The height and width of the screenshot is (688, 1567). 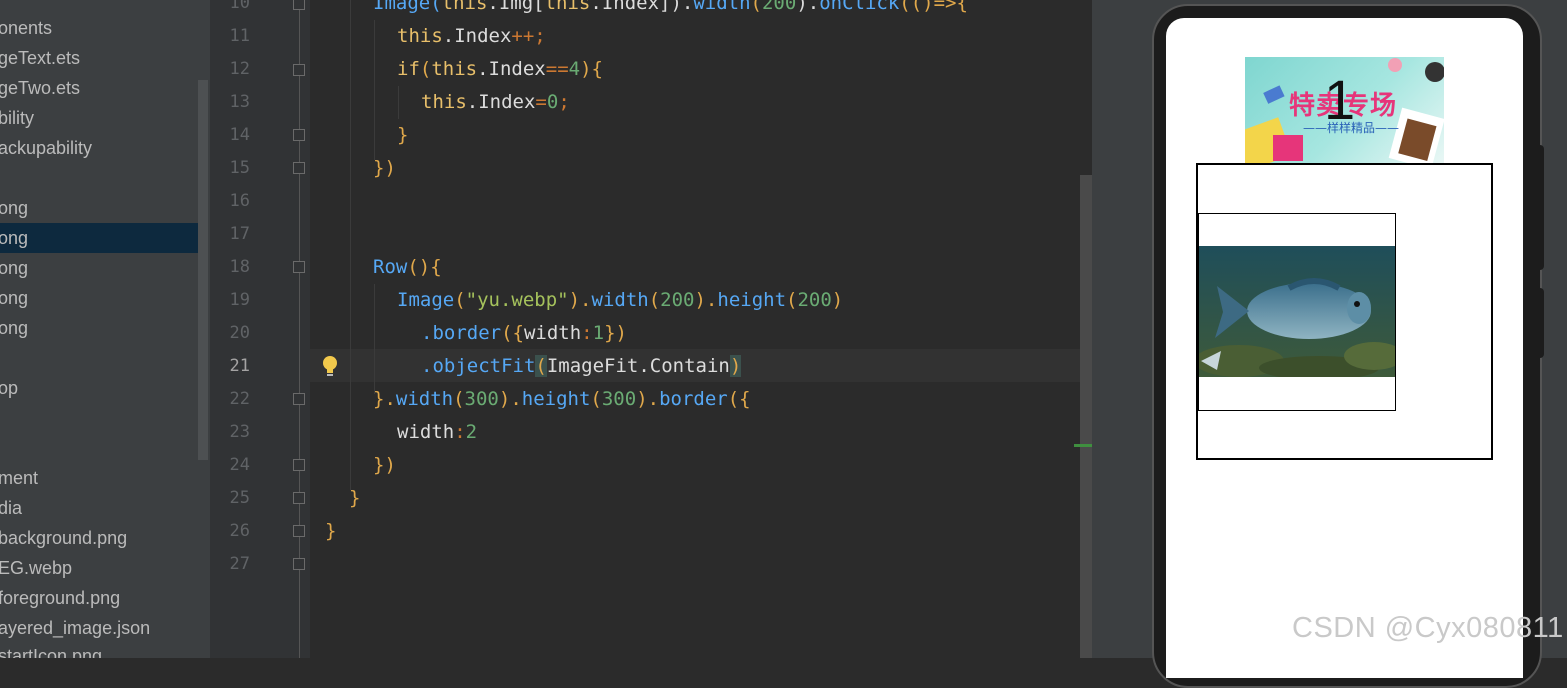 What do you see at coordinates (239, 399) in the screenshot?
I see `line-number: 22` at bounding box center [239, 399].